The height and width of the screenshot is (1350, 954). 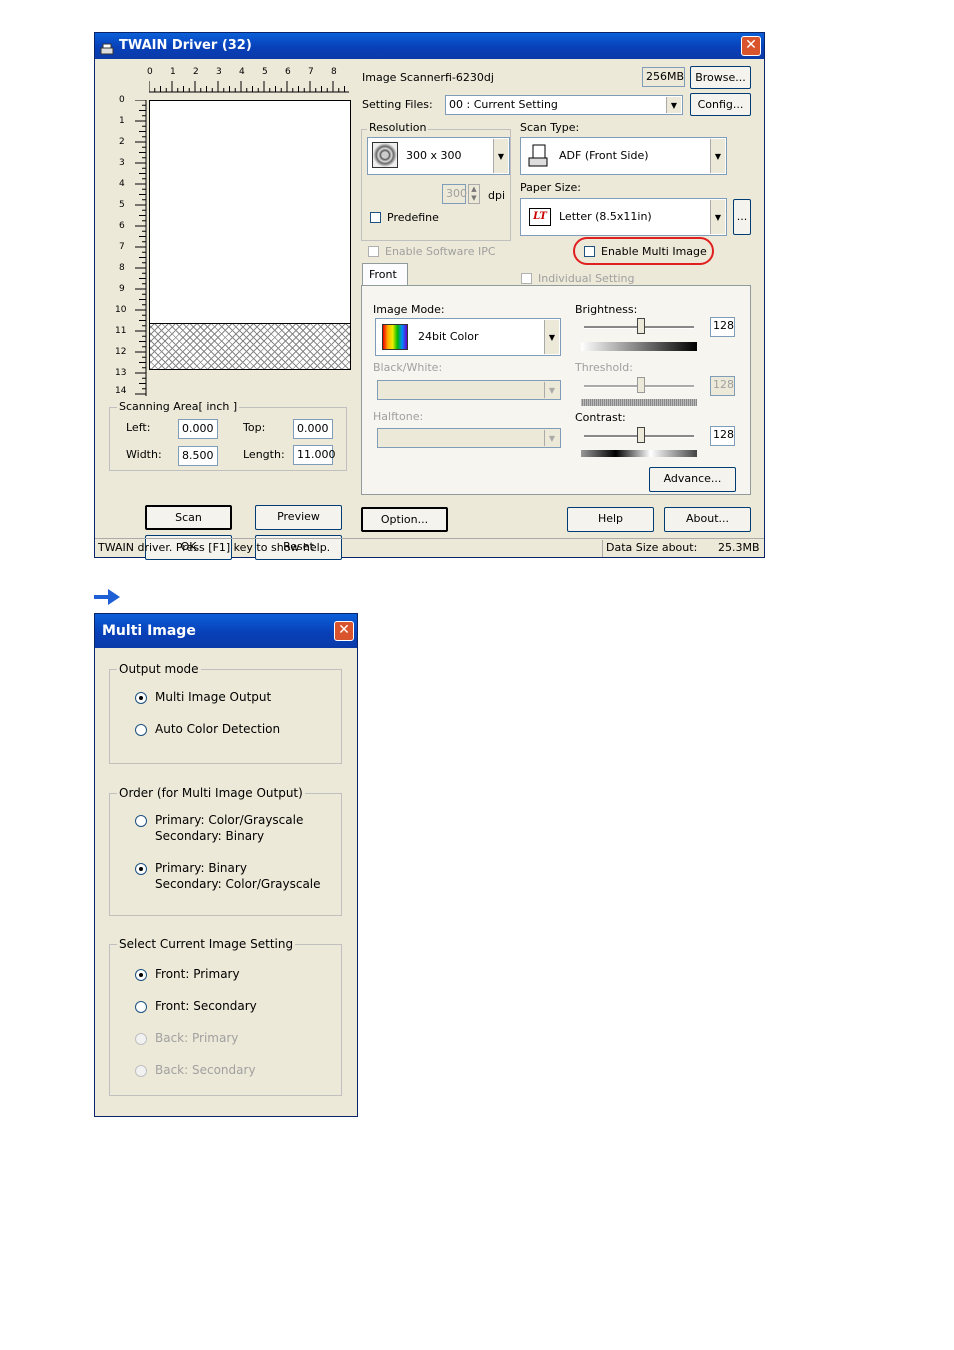 I want to click on front-primary-label: Front: Primary, so click(x=197, y=974).